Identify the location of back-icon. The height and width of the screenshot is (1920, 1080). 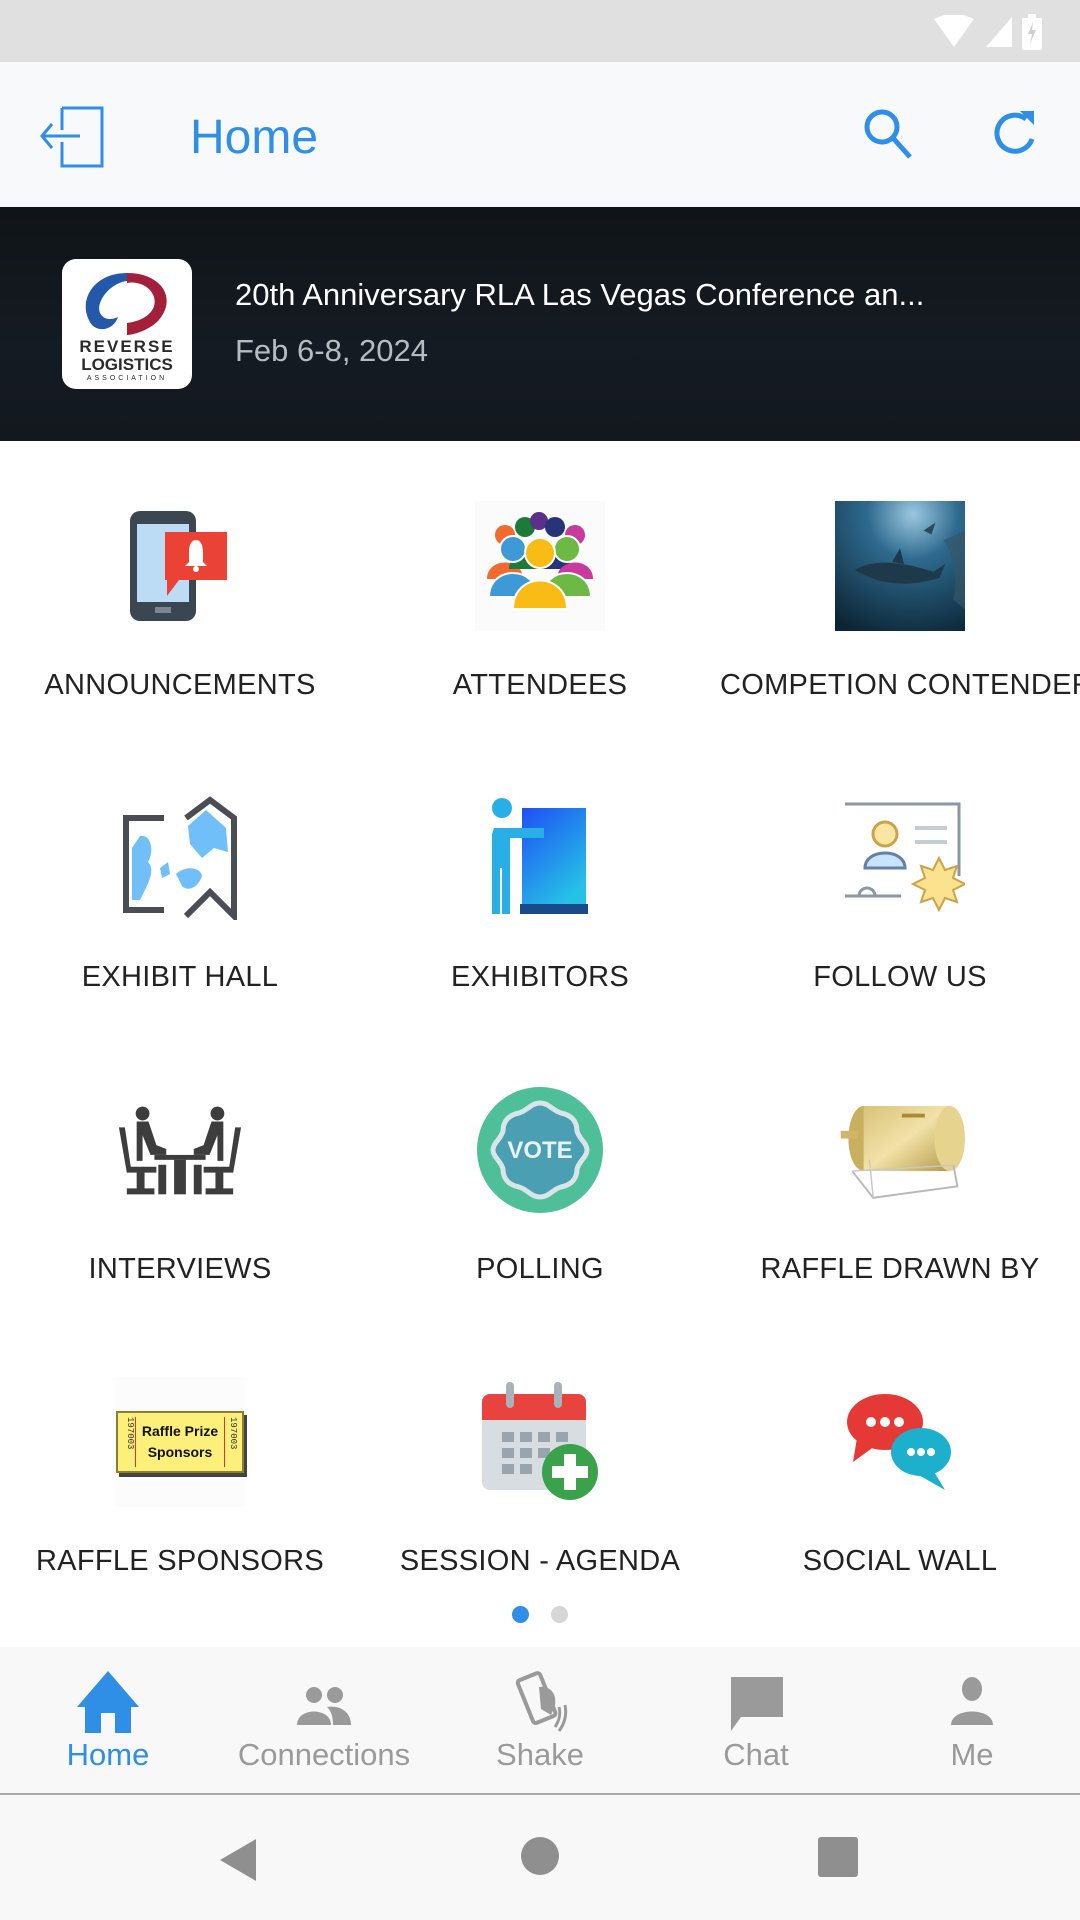
(238, 1860).